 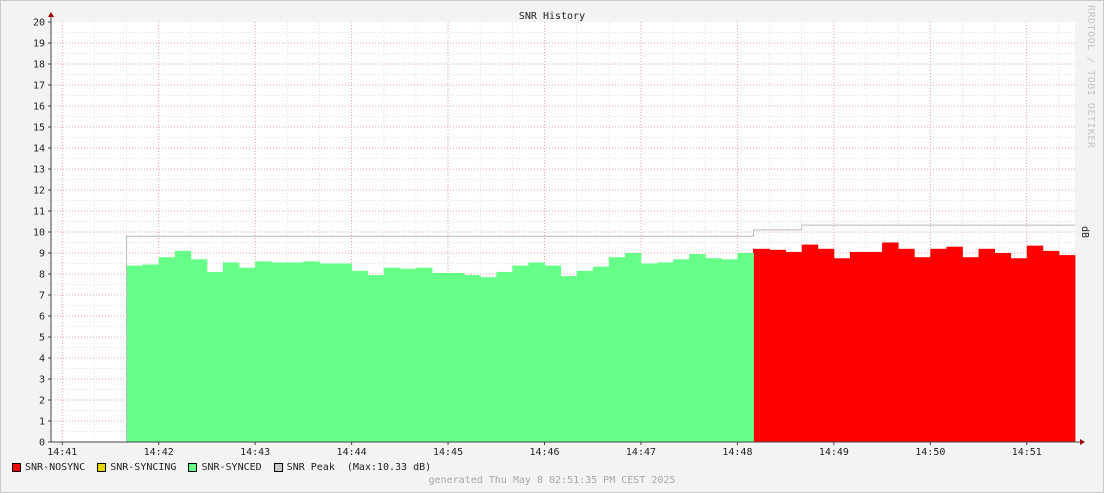 I want to click on y-axis-label: dB, so click(x=1084, y=232).